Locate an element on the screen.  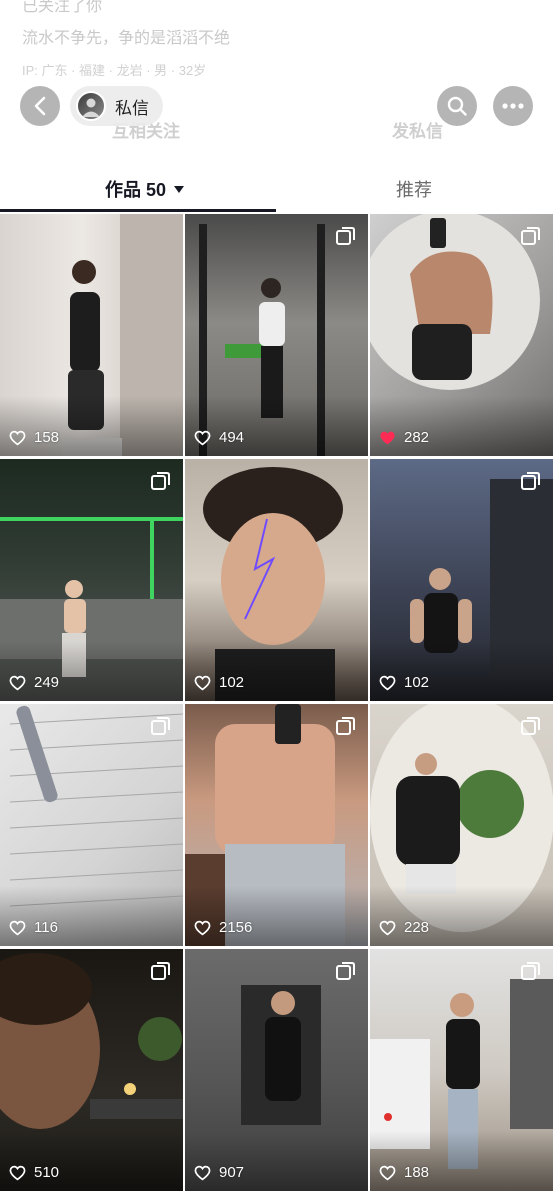
like-count: 158 is located at coordinates (34, 437).